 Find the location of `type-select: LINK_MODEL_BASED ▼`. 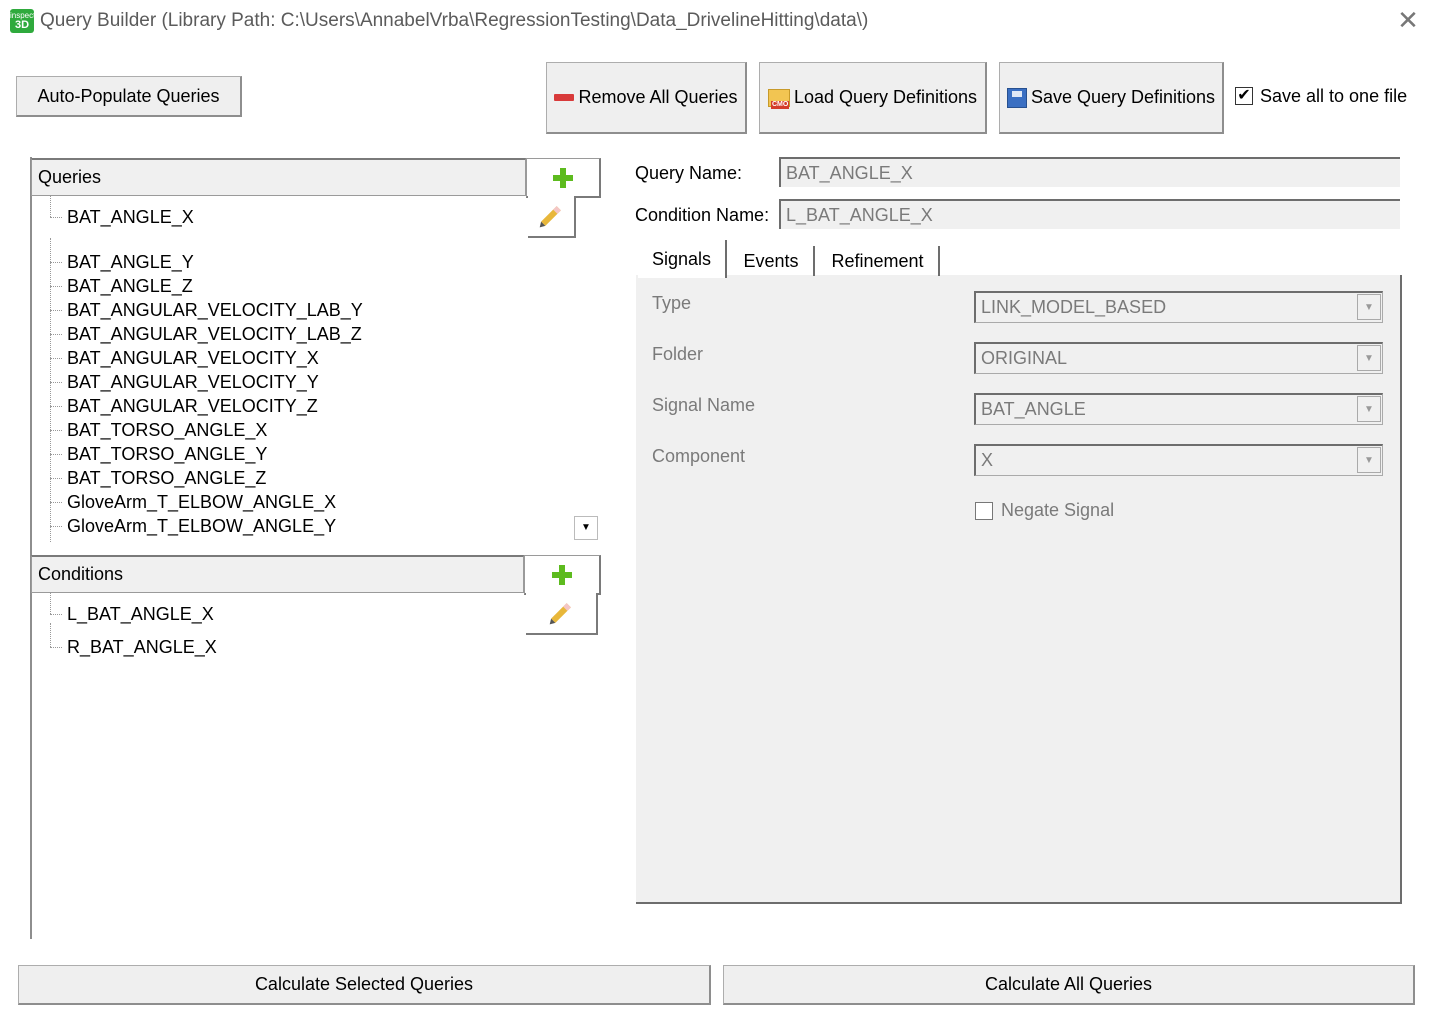

type-select: LINK_MODEL_BASED ▼ is located at coordinates (1178, 307).